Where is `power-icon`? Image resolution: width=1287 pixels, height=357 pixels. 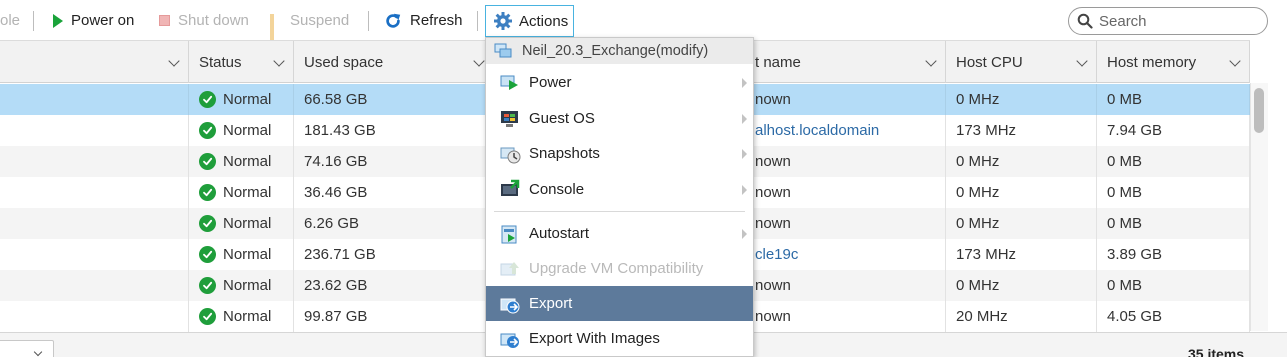 power-icon is located at coordinates (509, 82).